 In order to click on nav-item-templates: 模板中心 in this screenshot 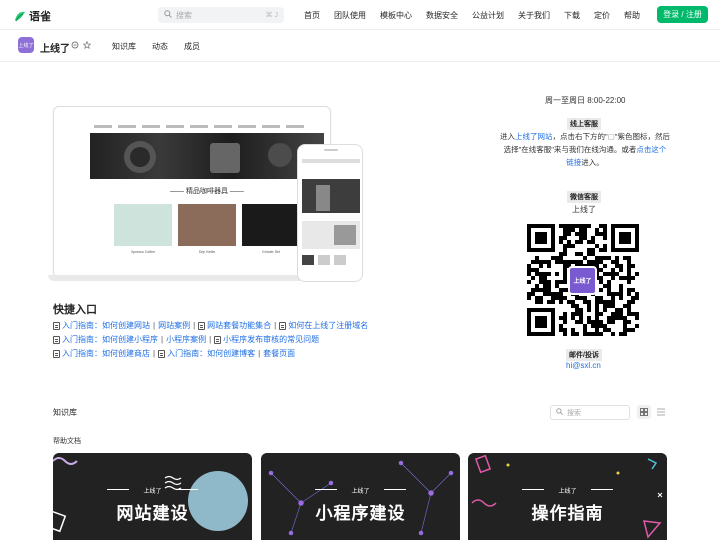, I will do `click(396, 15)`.